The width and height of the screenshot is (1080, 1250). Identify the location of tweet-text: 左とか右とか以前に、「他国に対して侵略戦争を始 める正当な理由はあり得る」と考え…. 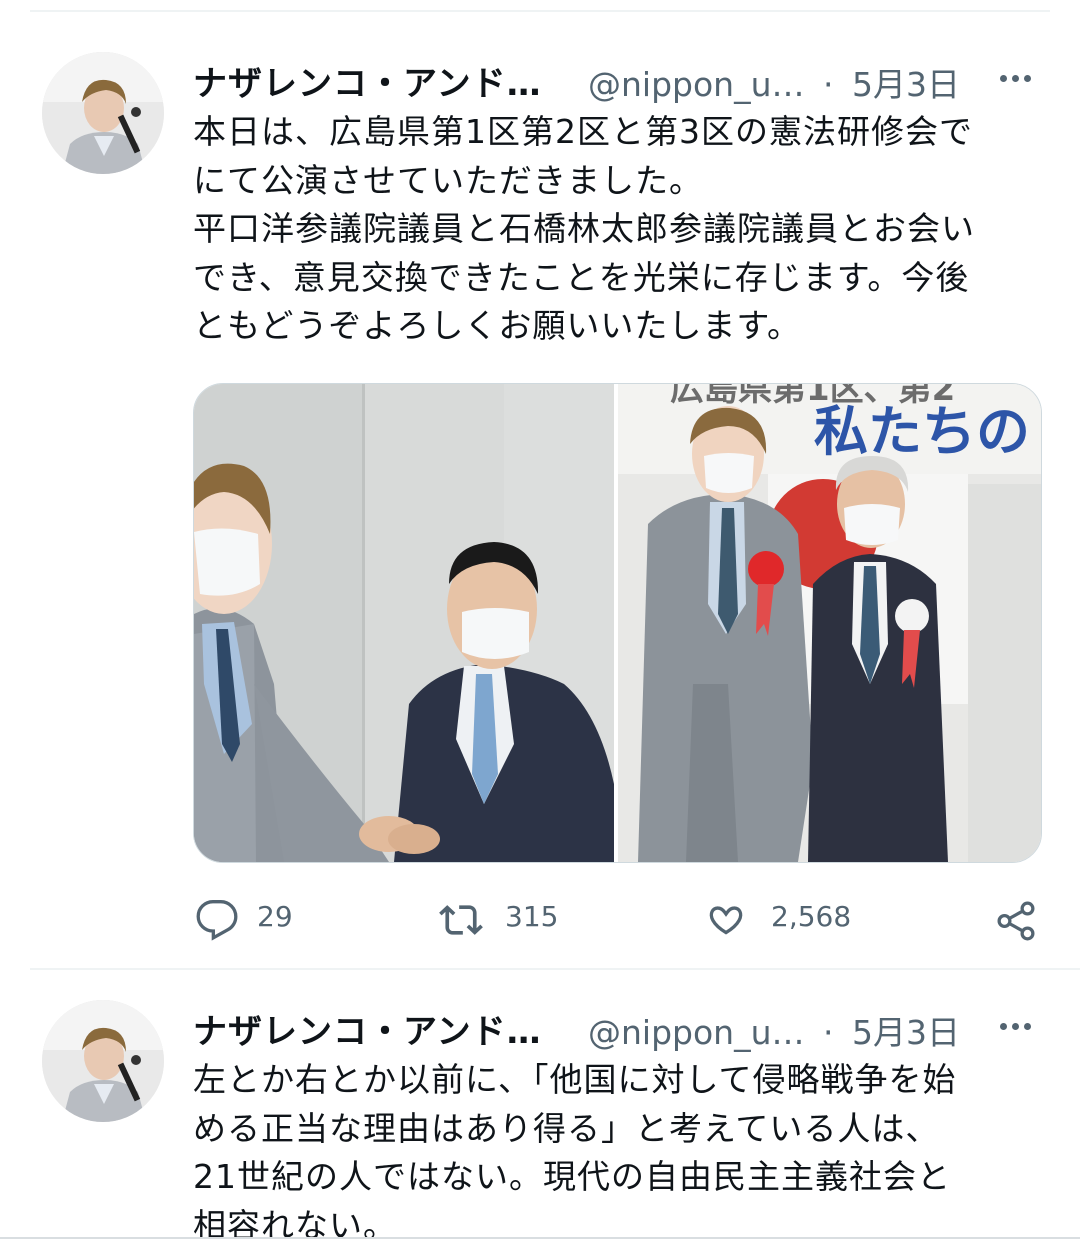
(575, 1152).